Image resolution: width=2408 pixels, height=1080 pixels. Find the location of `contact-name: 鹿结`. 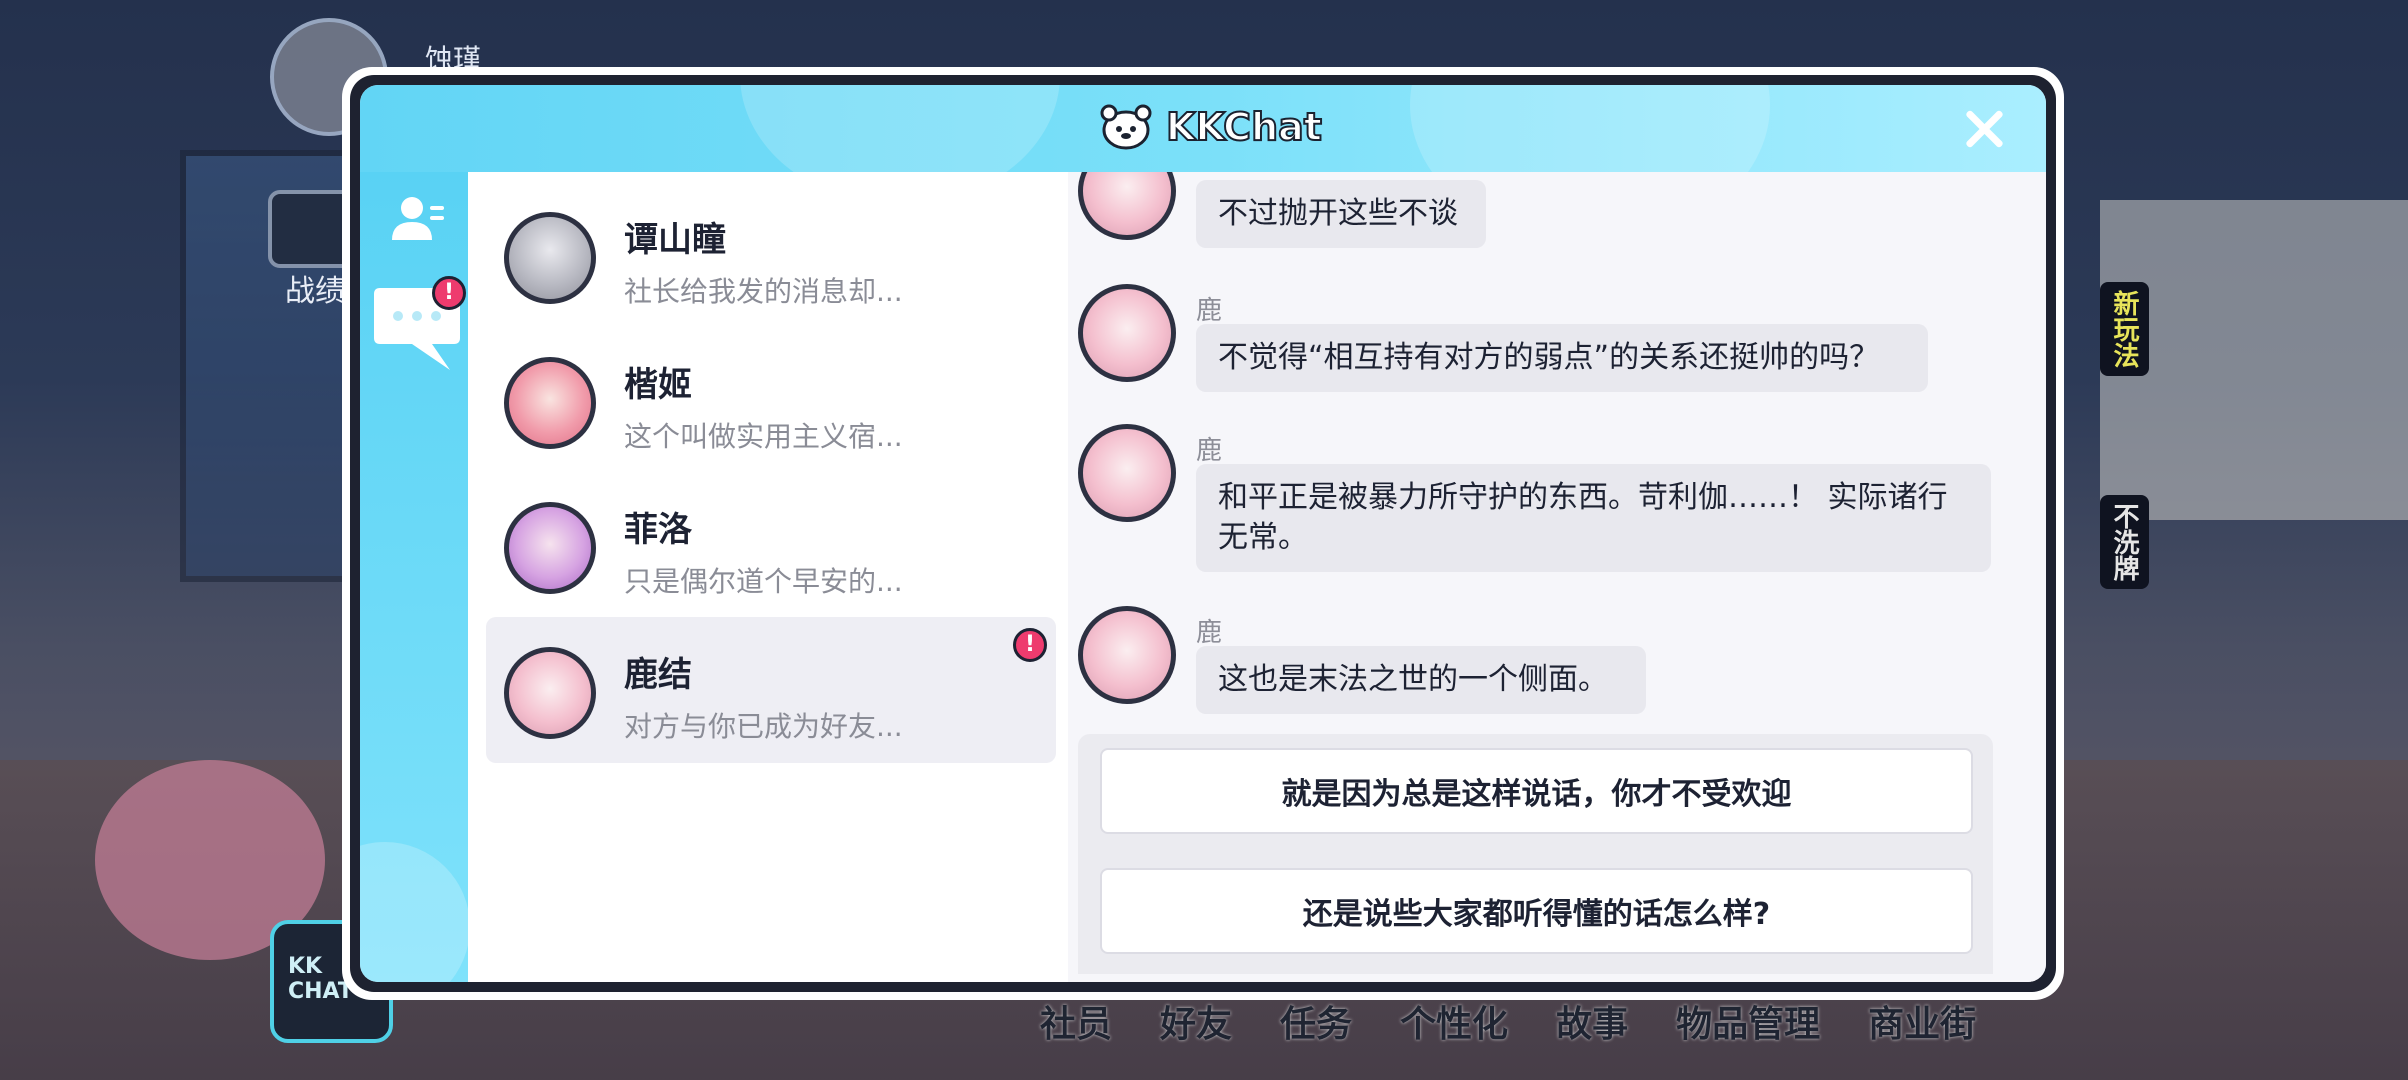

contact-name: 鹿结 is located at coordinates (658, 675).